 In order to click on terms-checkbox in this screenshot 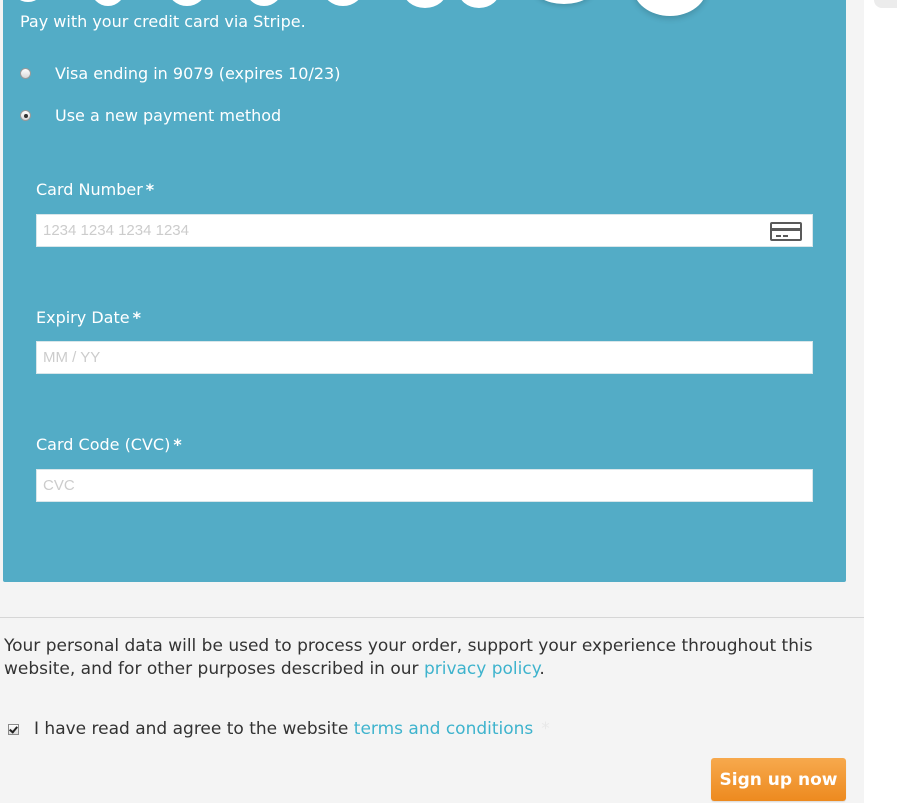, I will do `click(13, 729)`.